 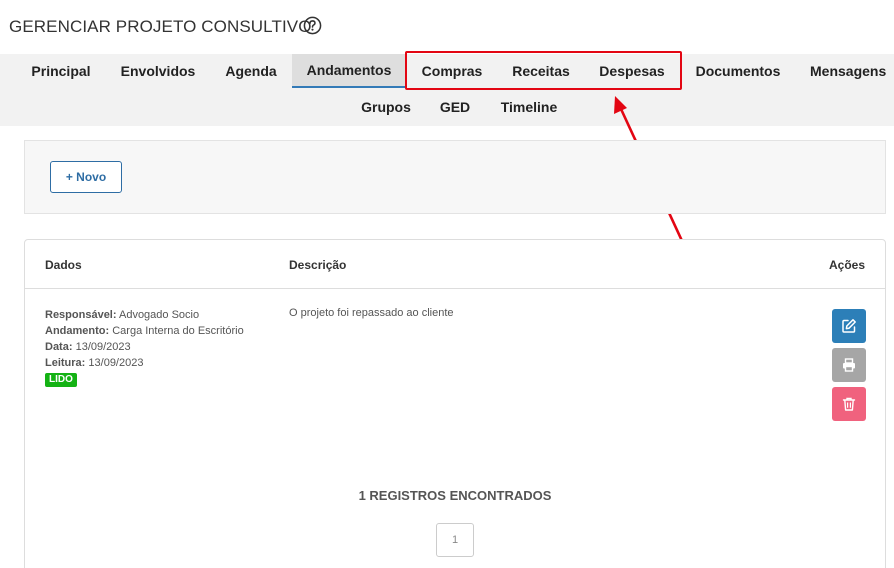 I want to click on tab-receitas: Receitas, so click(x=541, y=71).